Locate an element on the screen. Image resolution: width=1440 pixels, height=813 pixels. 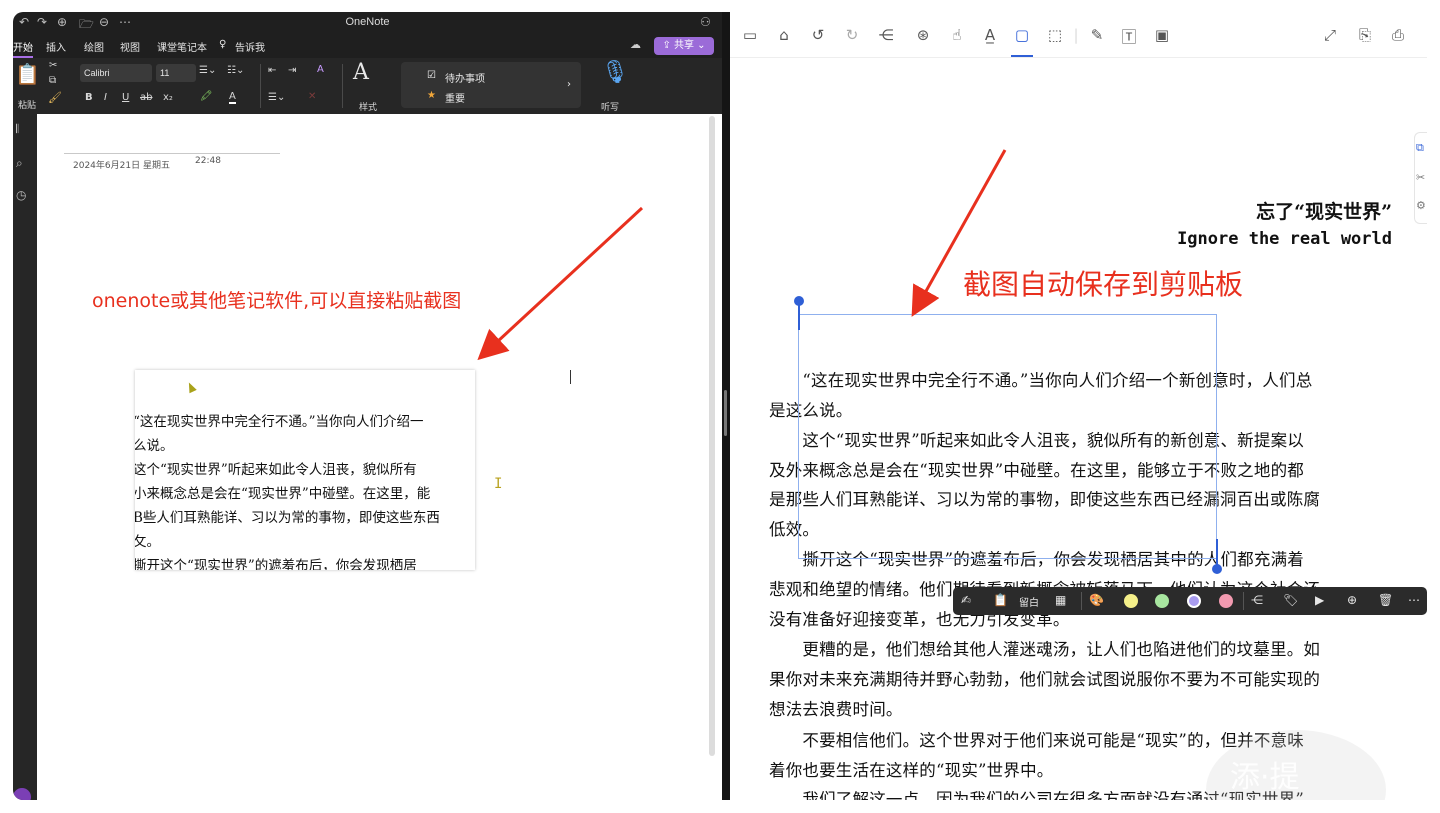
palette-icon: 🎨 is located at coordinates (1096, 600).